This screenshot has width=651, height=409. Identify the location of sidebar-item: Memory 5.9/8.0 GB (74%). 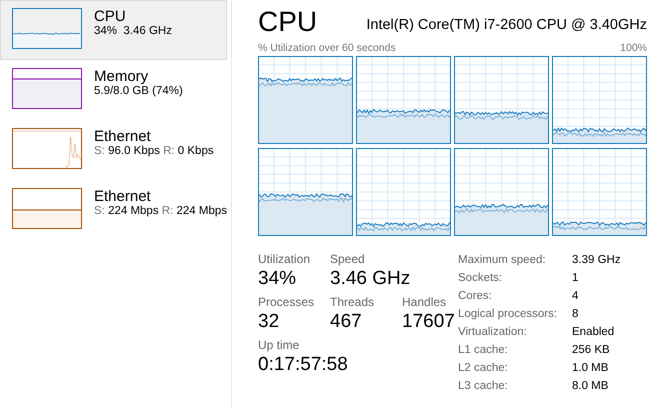
(113, 90).